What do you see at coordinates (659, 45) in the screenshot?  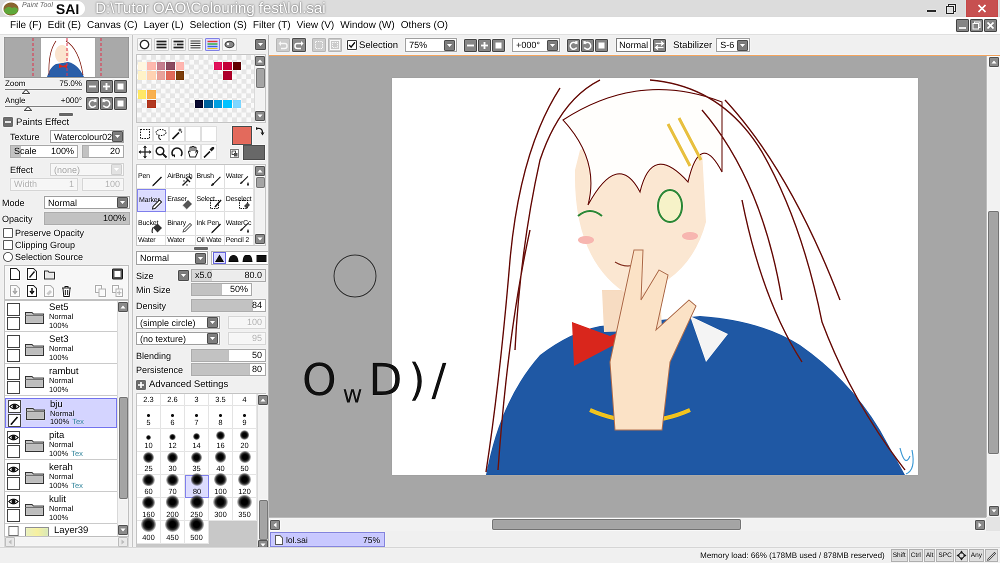 I see `flip-arrows-icon` at bounding box center [659, 45].